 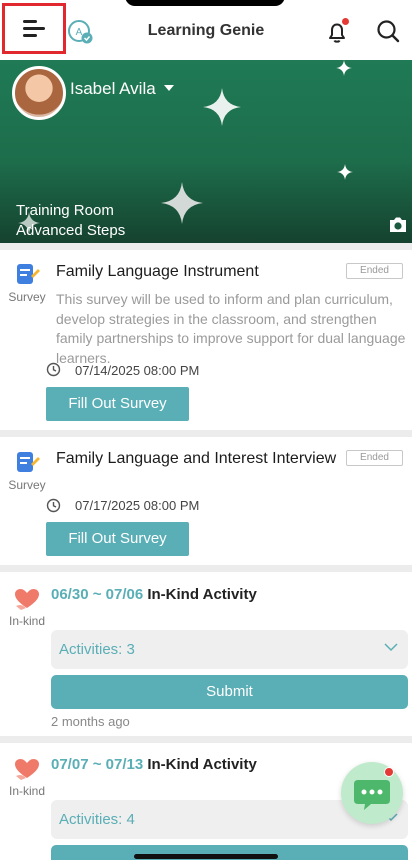 What do you see at coordinates (97, 819) in the screenshot?
I see `activities-count: Activities: 4` at bounding box center [97, 819].